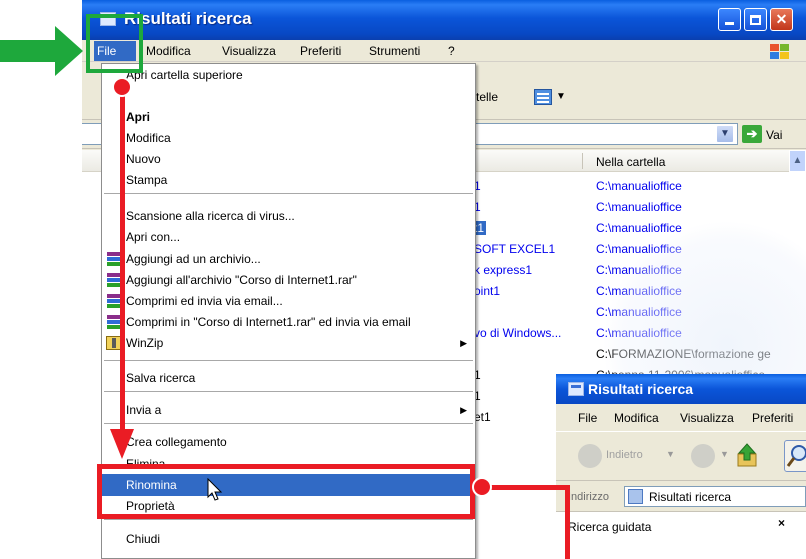 The image size is (806, 559). I want to click on address-value-2: Risultati ricerca, so click(690, 497).